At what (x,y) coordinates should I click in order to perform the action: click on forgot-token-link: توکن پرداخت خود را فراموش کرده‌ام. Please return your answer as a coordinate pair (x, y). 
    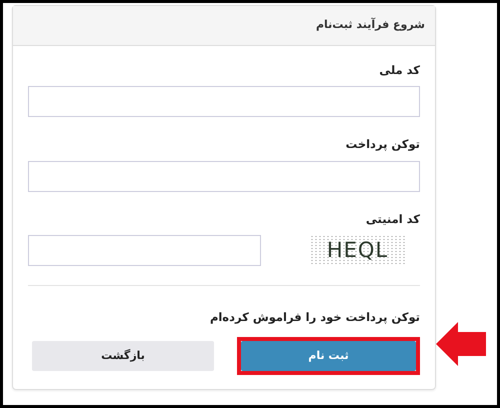
    Looking at the image, I should click on (315, 317).